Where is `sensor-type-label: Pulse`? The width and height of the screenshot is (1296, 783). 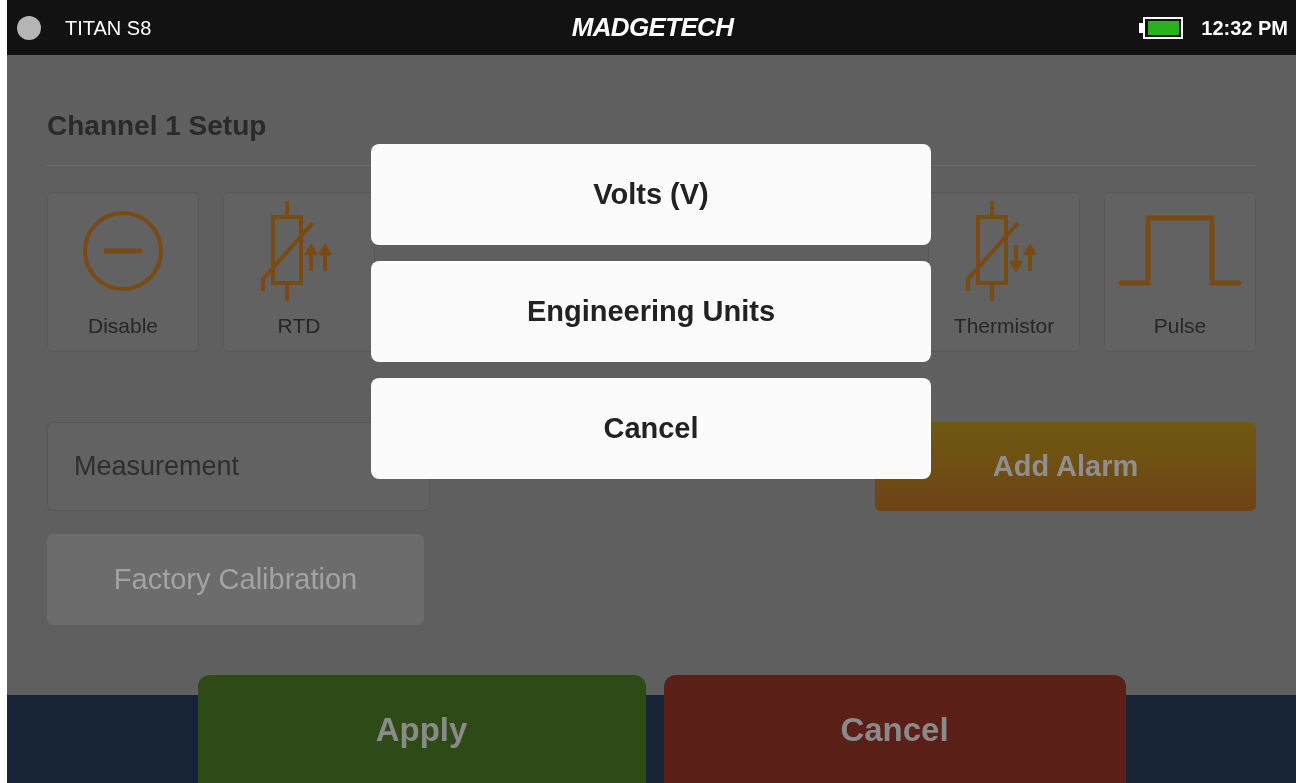
sensor-type-label: Pulse is located at coordinates (1180, 325).